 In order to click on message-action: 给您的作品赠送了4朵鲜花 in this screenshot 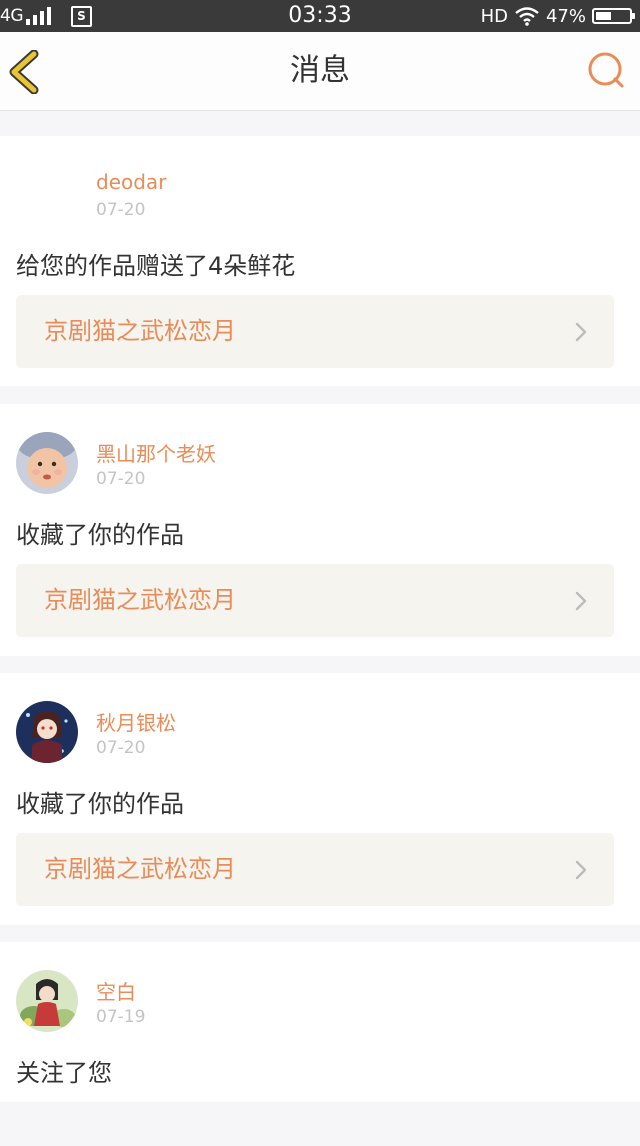, I will do `click(156, 266)`.